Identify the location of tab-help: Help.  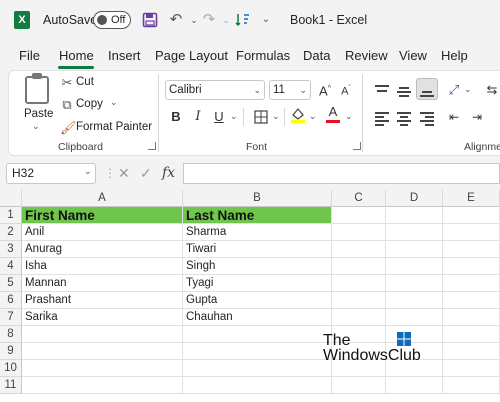
(454, 55).